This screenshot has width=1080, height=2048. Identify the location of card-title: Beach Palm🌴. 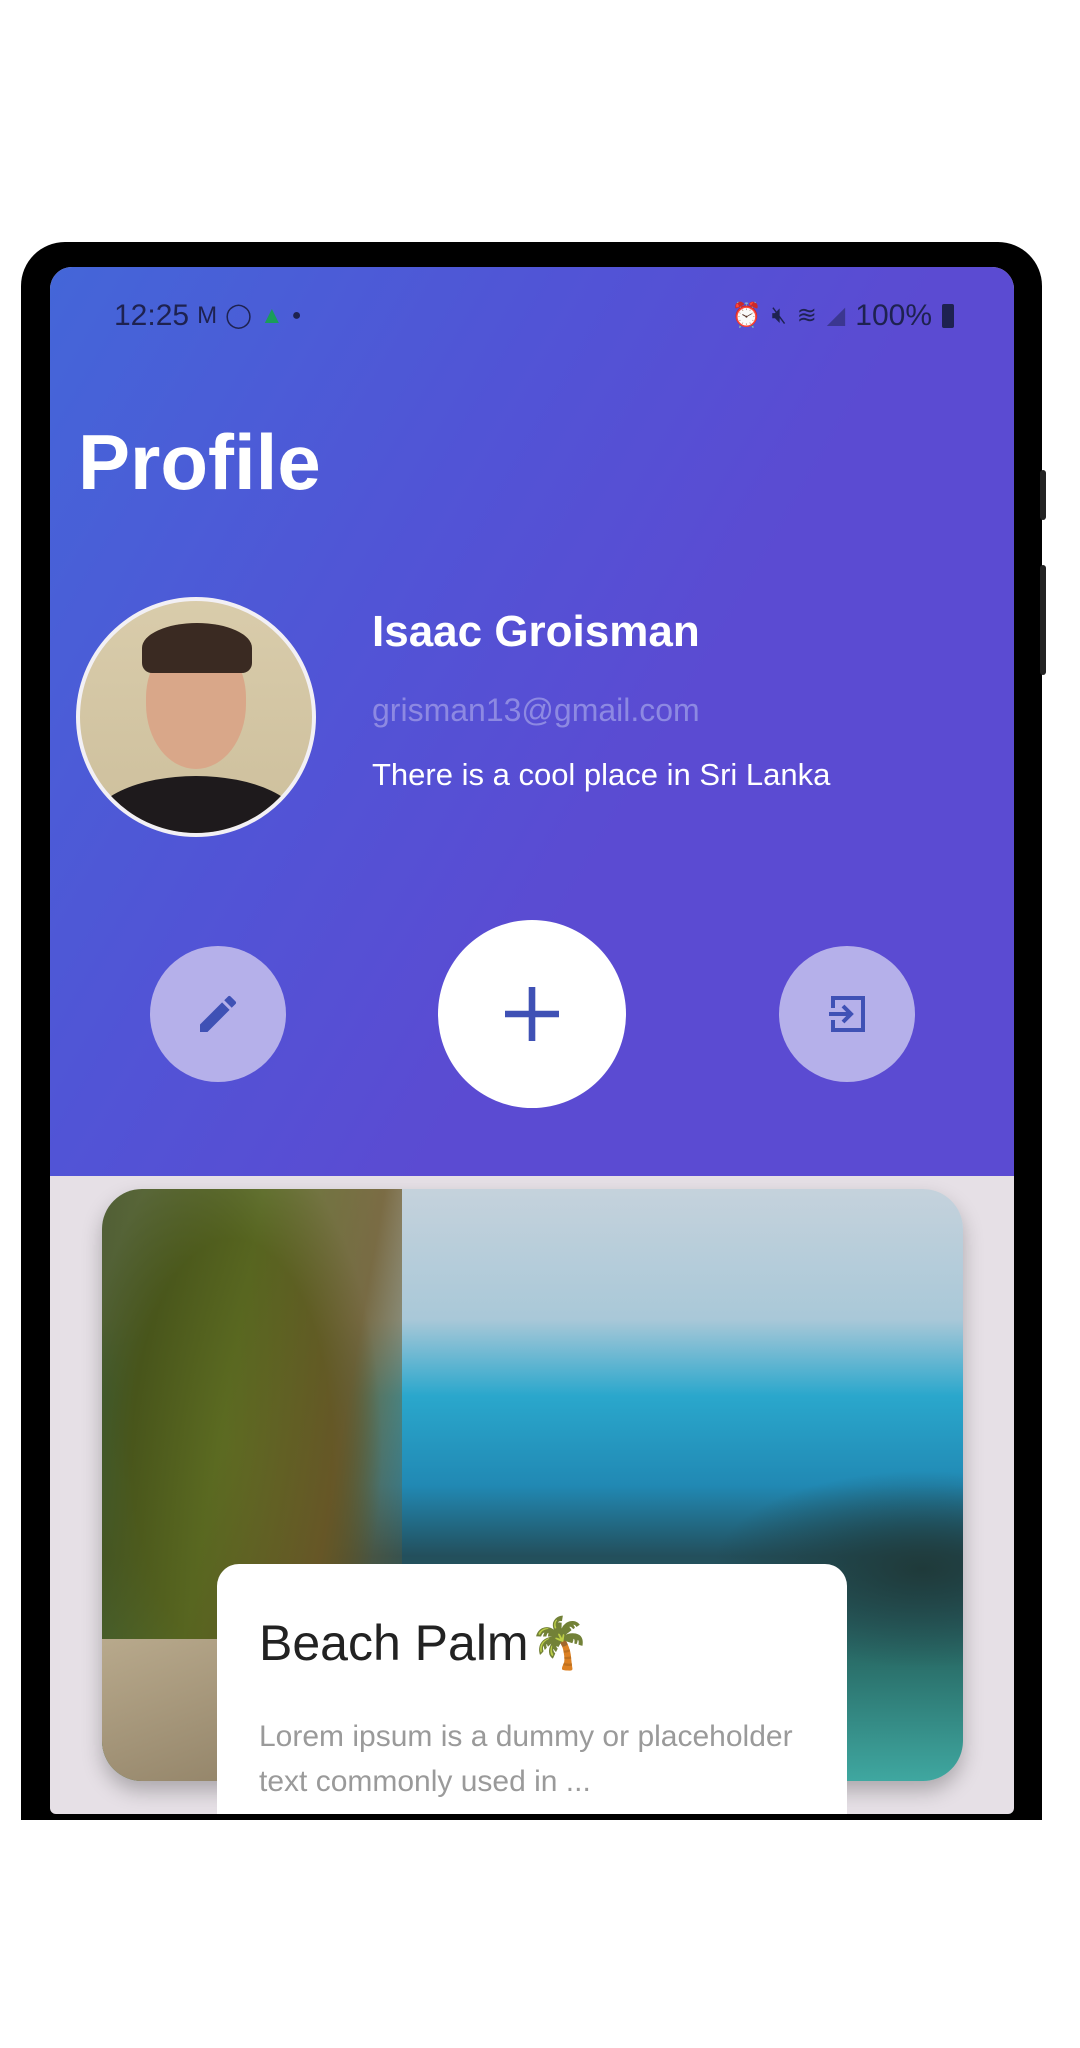
(425, 1643).